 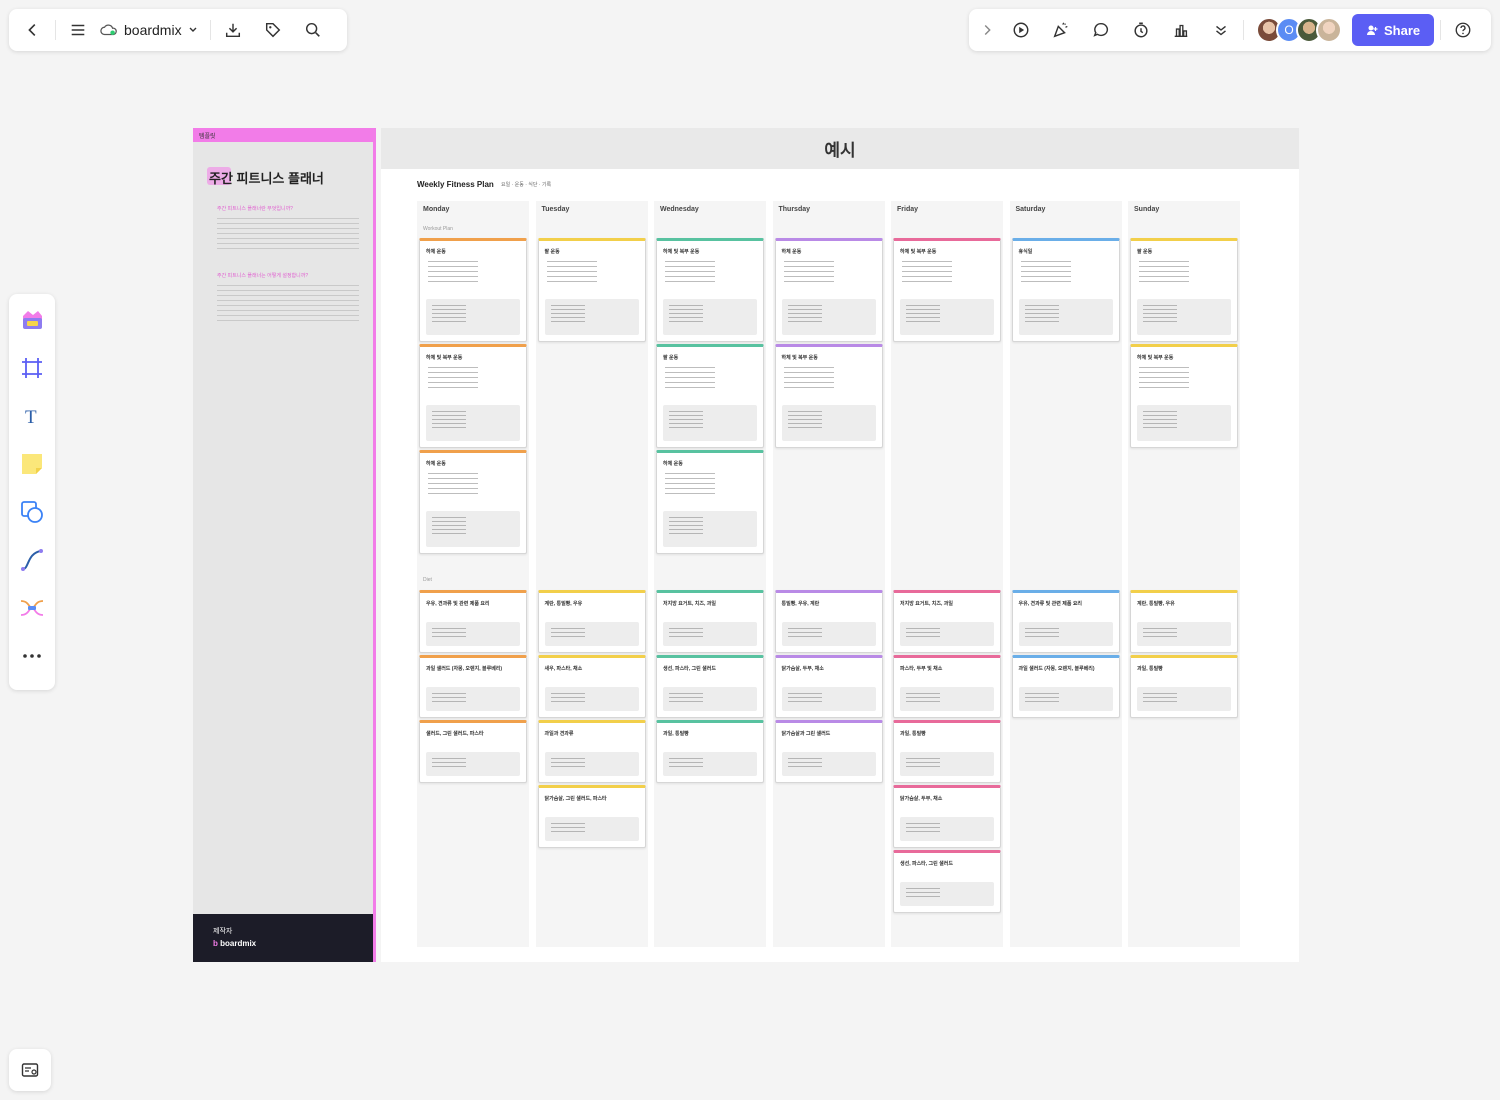 I want to click on text-icon: T, so click(x=32, y=416).